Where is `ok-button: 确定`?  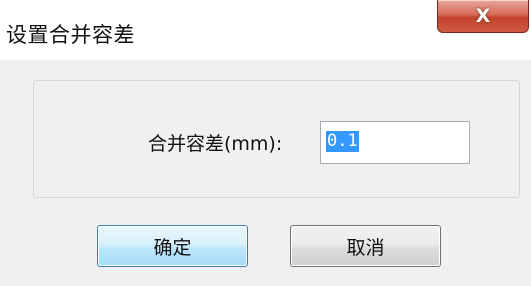 ok-button: 确定 is located at coordinates (172, 246).